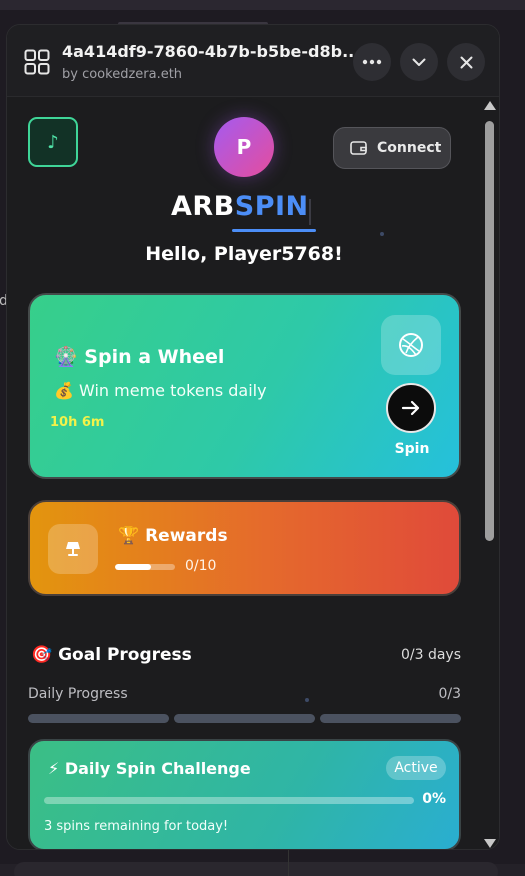 This screenshot has width=525, height=876. I want to click on greeting: Hello, Player5768!, so click(244, 254).